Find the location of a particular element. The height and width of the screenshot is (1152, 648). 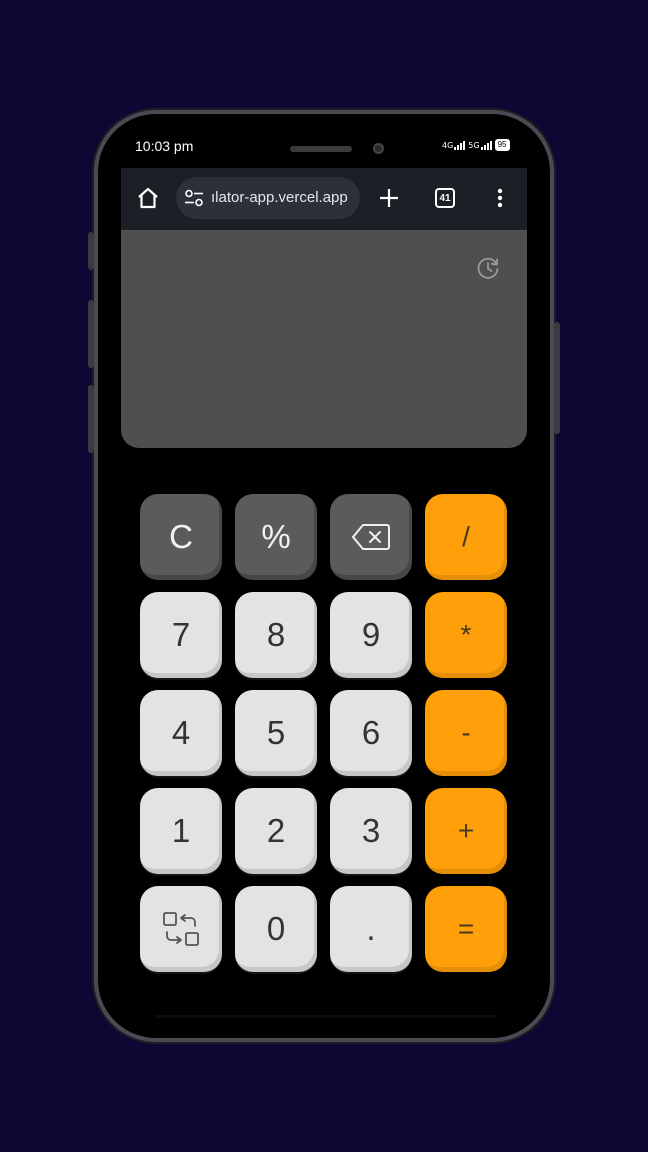

phone-volume-up-button is located at coordinates (91, 334).